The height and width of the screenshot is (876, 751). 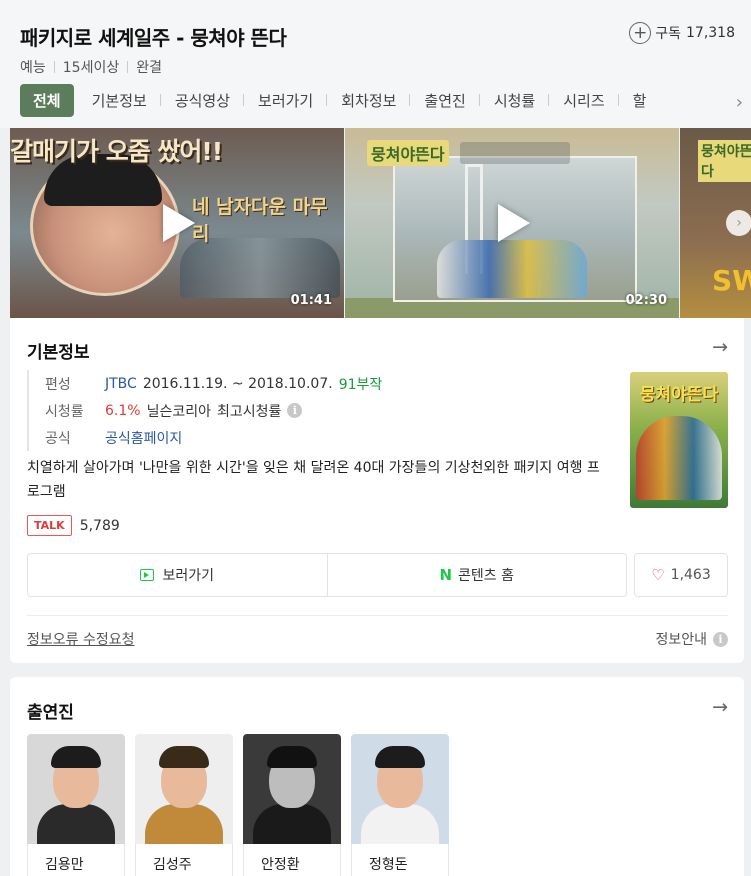 I want to click on tab-series: 시리즈, so click(x=584, y=100).